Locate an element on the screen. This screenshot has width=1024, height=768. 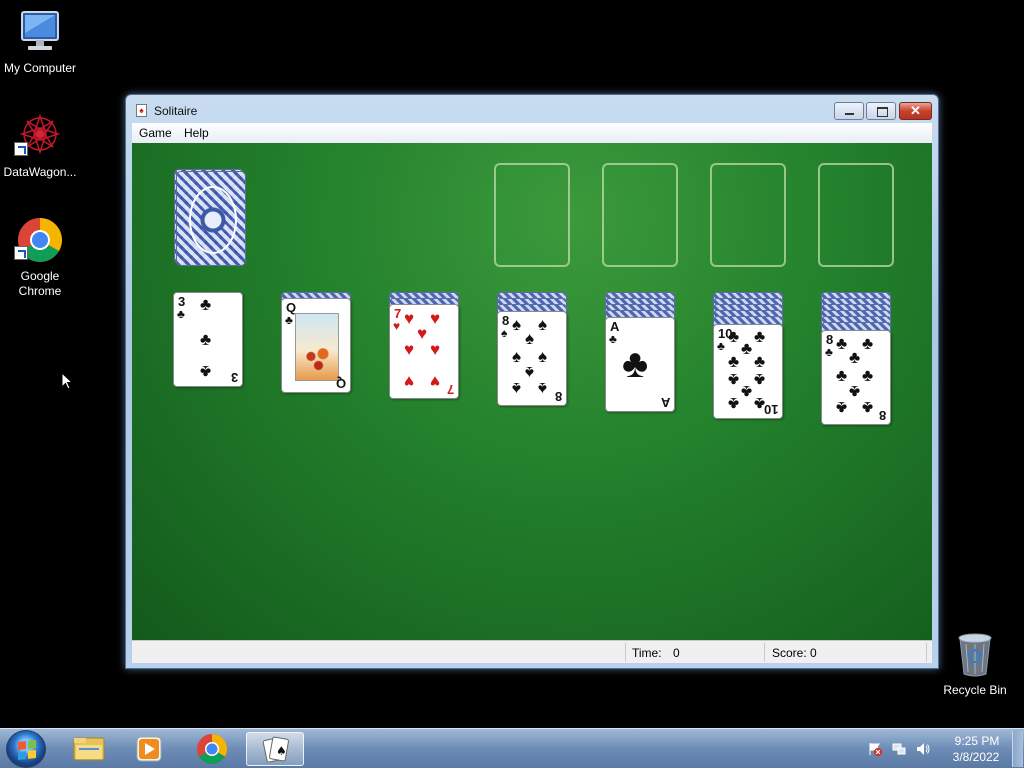
taskbar-item-media-player is located at coordinates (149, 749).